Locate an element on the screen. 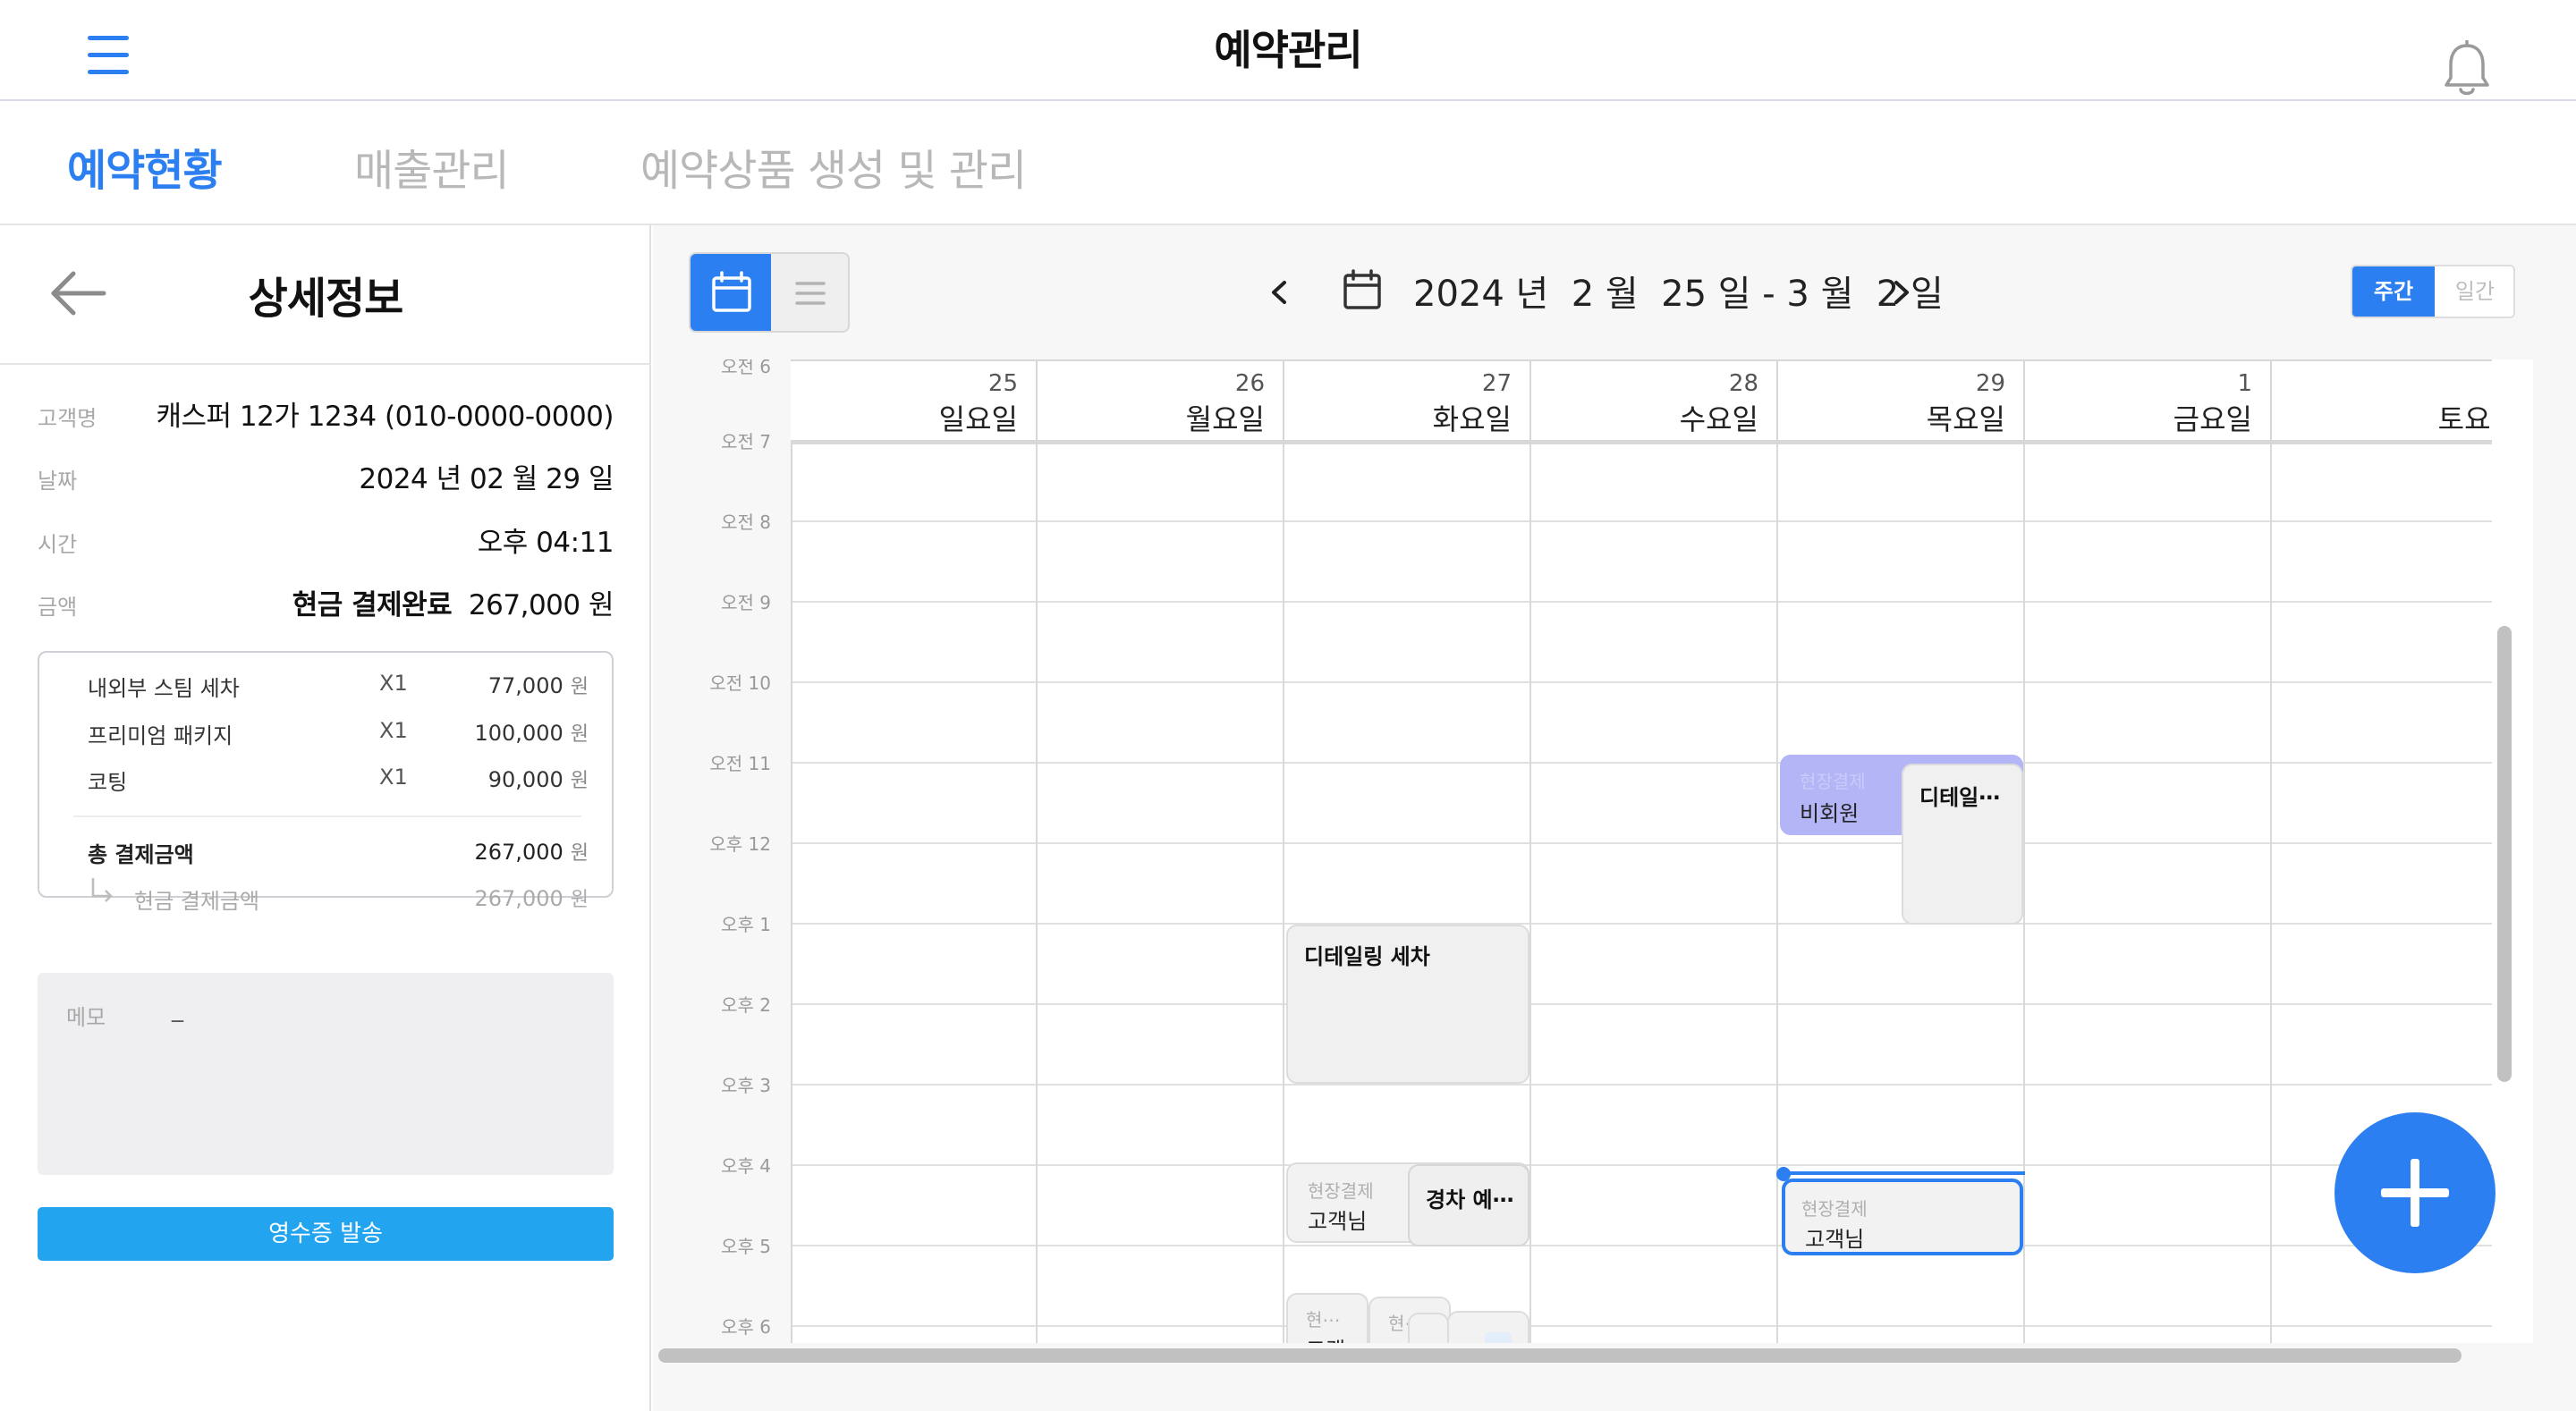 The height and width of the screenshot is (1411, 2576). event-card: 디테일링 세차 is located at coordinates (1408, 1005).